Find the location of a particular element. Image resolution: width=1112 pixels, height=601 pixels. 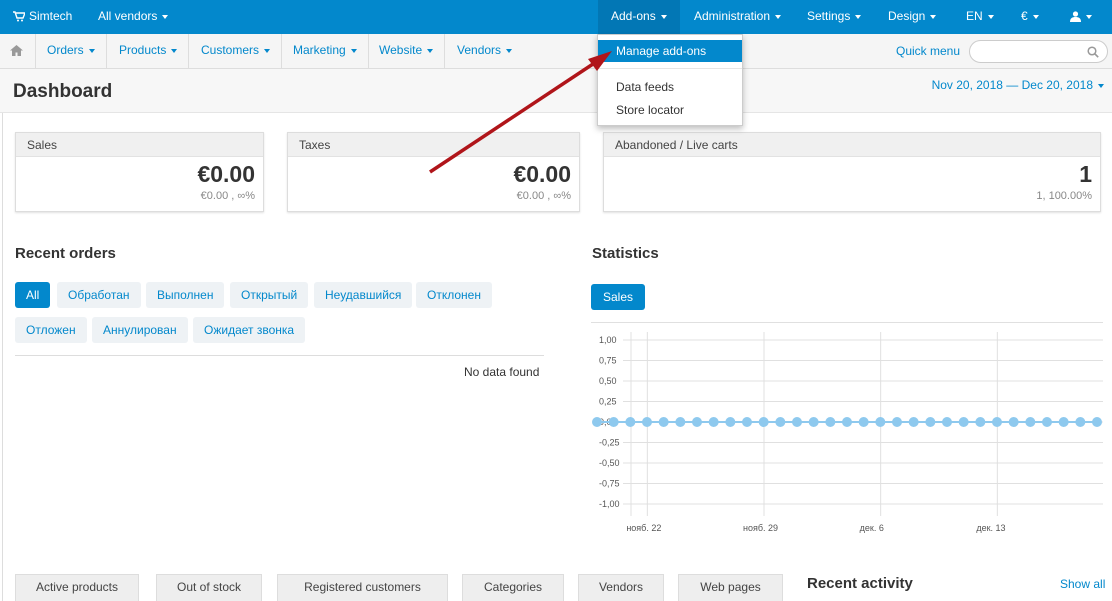

x-tick-label: нояб. 22 is located at coordinates (643, 528).